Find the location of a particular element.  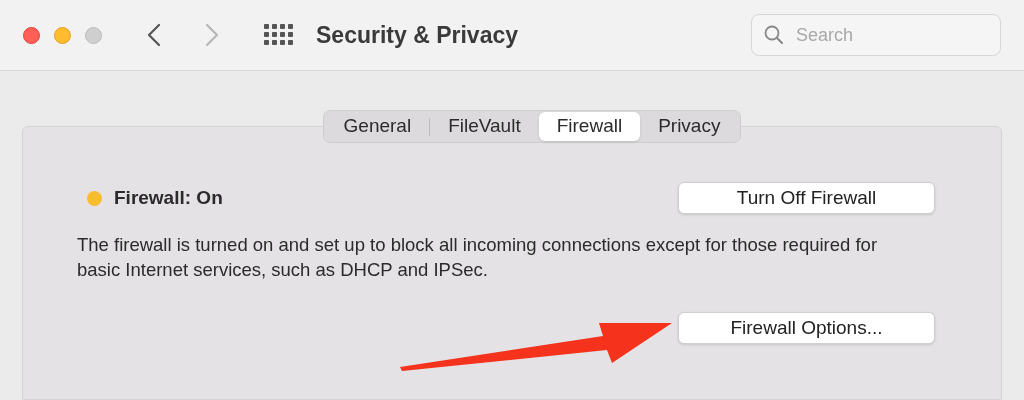

grid-icon is located at coordinates (279, 35).